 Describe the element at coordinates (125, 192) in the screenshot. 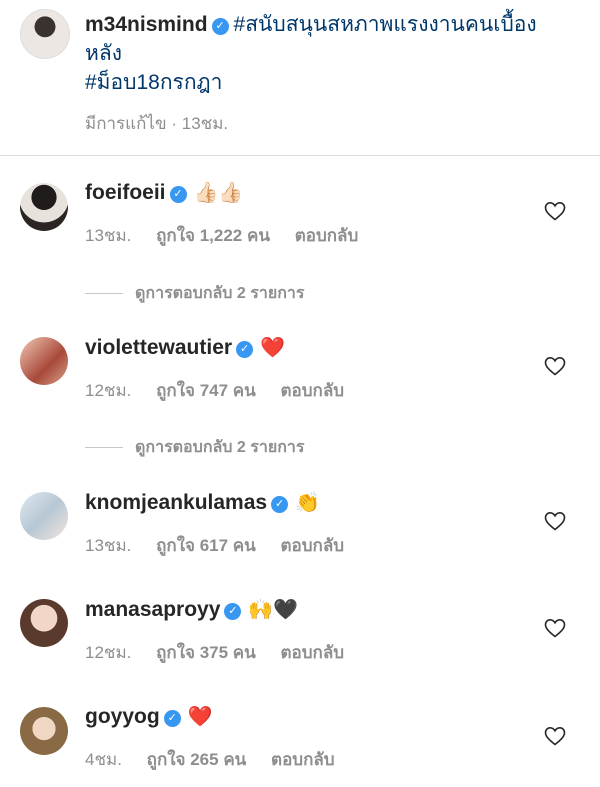

I see `comment-username: foeifoeii` at that location.